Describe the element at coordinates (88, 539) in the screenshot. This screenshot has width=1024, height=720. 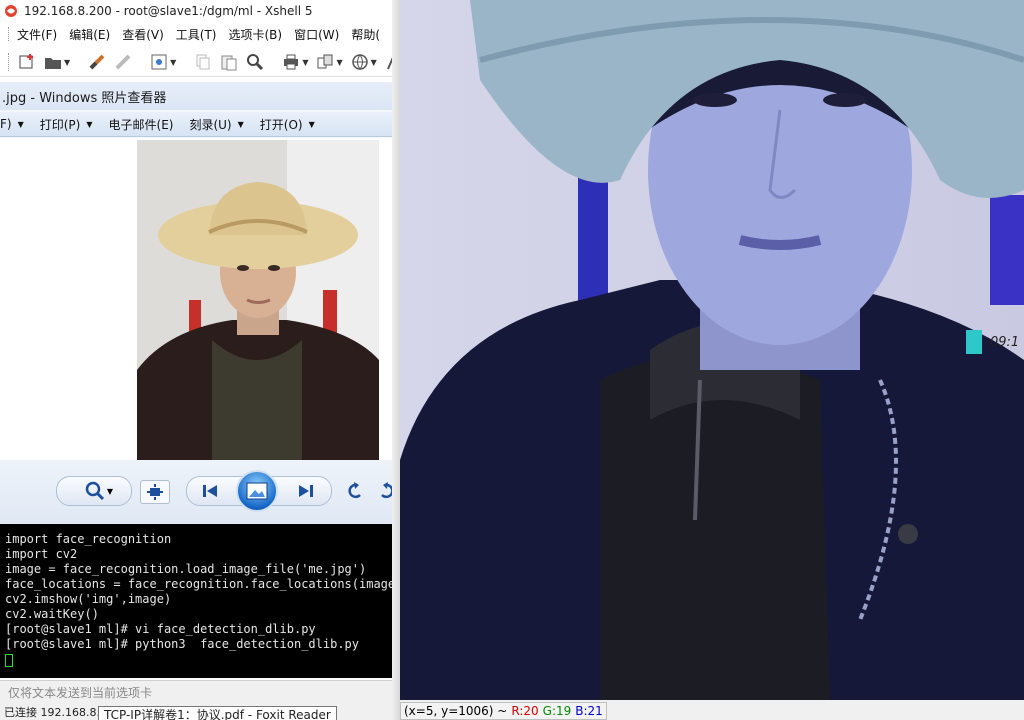
I see `terminal-line: import face_recognition` at that location.